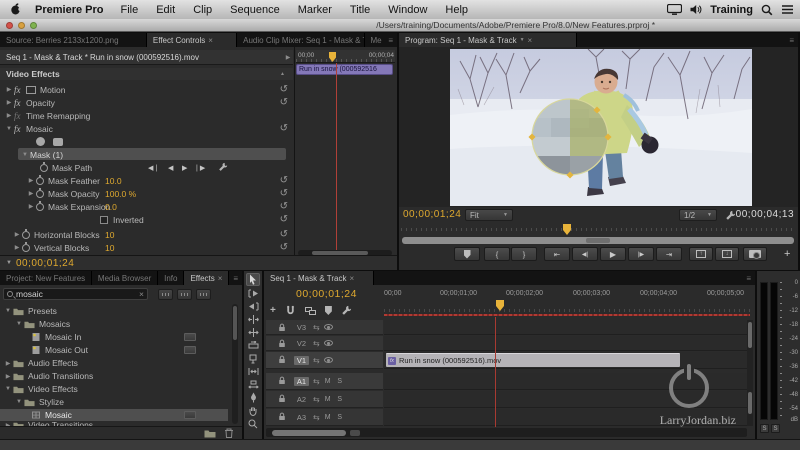  What do you see at coordinates (146, 102) in the screenshot?
I see `effect-row-opacity: ▶ fx Opacity ↺` at bounding box center [146, 102].